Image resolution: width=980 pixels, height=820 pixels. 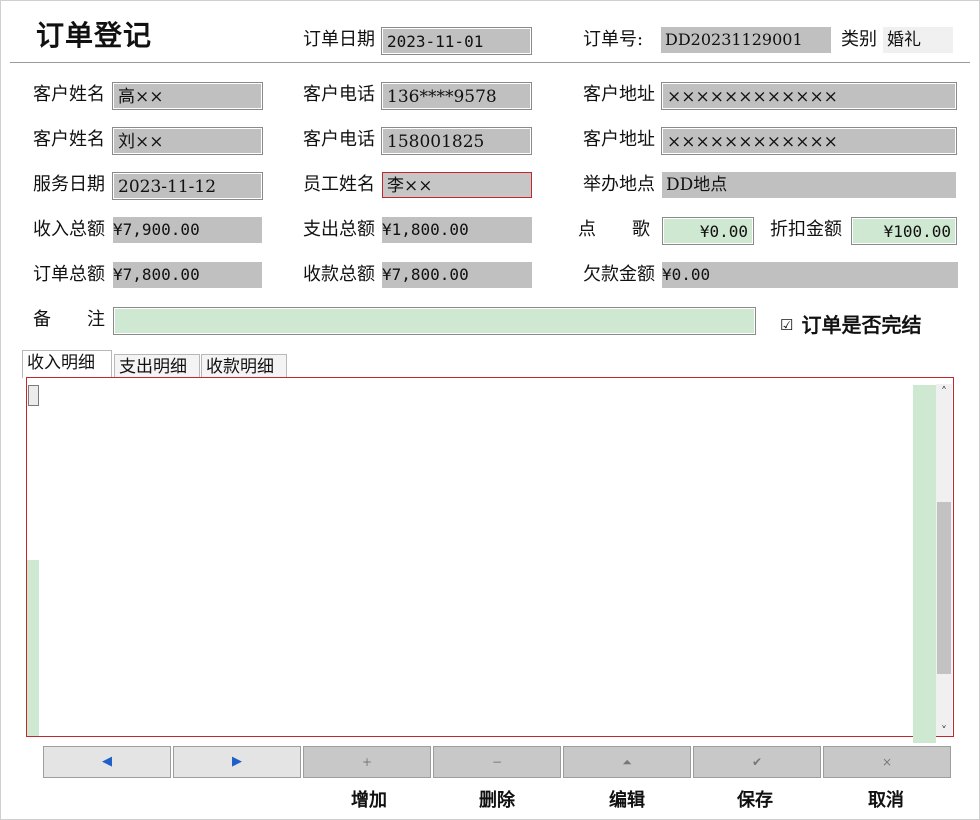 What do you see at coordinates (619, 274) in the screenshot?
I see `owed-amount-label: 欠款金额` at bounding box center [619, 274].